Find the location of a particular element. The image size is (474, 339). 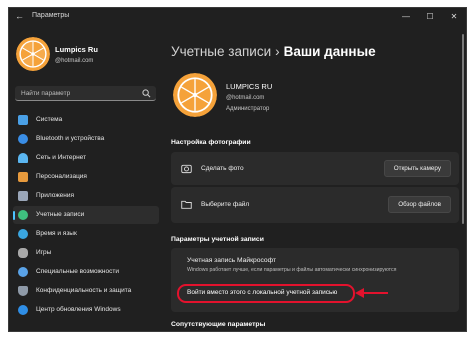

sidebar-item-system: Система is located at coordinates (86, 120).